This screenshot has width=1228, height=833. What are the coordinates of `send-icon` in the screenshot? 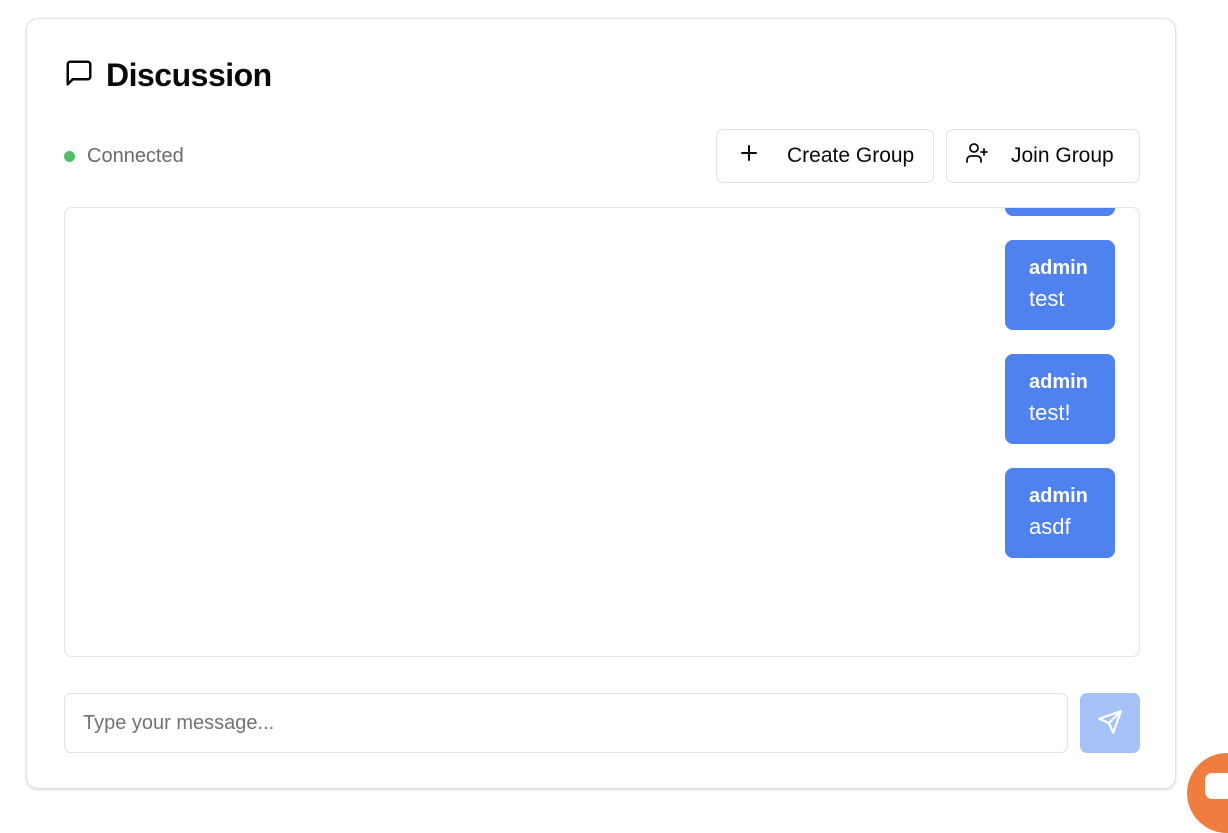 It's located at (1110, 723).